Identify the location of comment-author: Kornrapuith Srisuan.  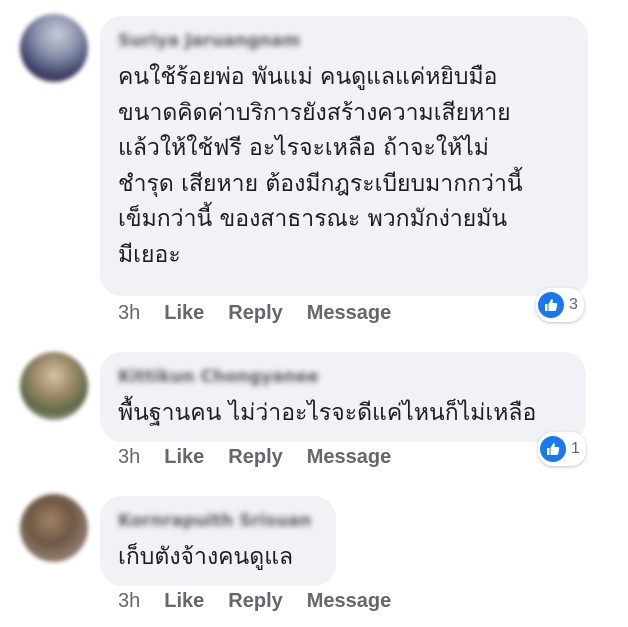
(216, 521).